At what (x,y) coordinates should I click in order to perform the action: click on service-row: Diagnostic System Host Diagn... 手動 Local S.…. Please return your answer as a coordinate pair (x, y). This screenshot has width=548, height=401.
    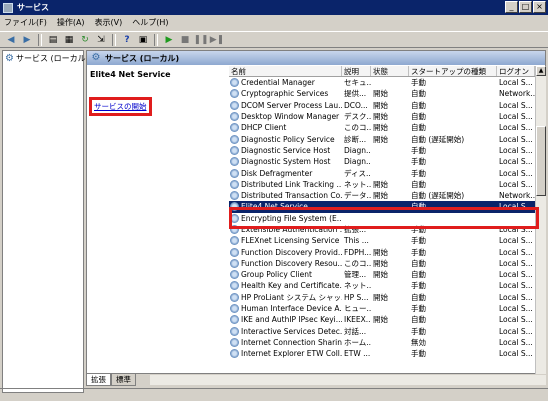
    Looking at the image, I should click on (382, 161).